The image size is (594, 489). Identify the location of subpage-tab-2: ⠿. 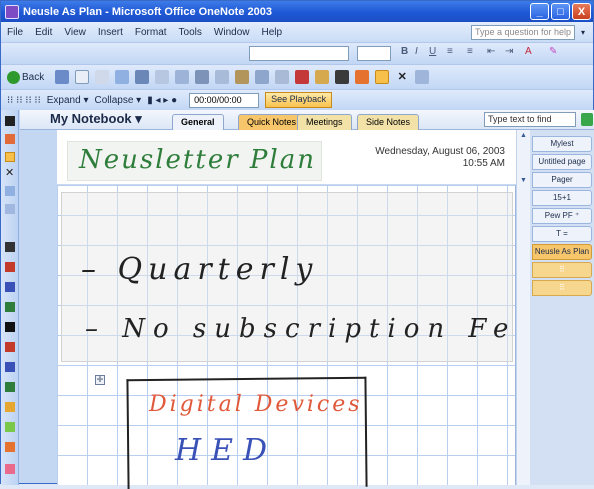
(562, 288).